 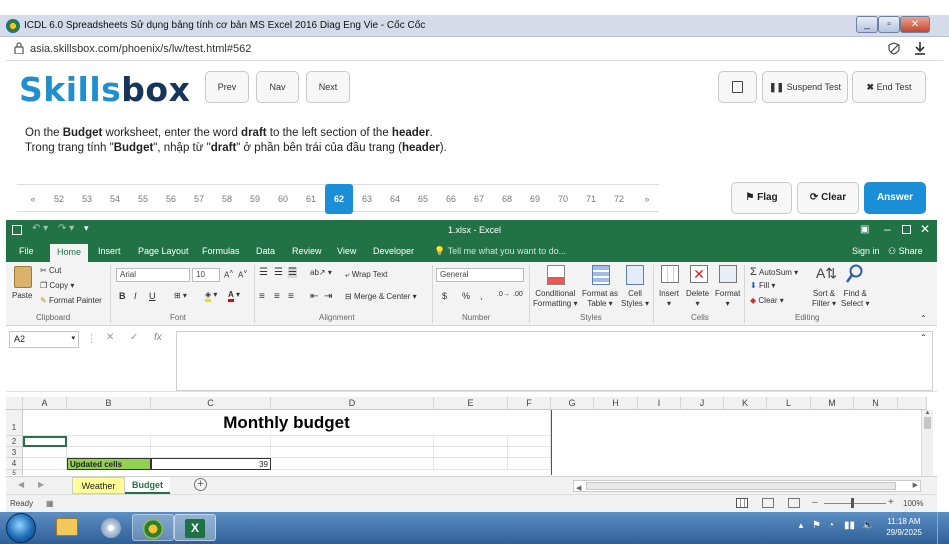 I want to click on clear-format-button: ◆ Clear ▾, so click(x=767, y=300).